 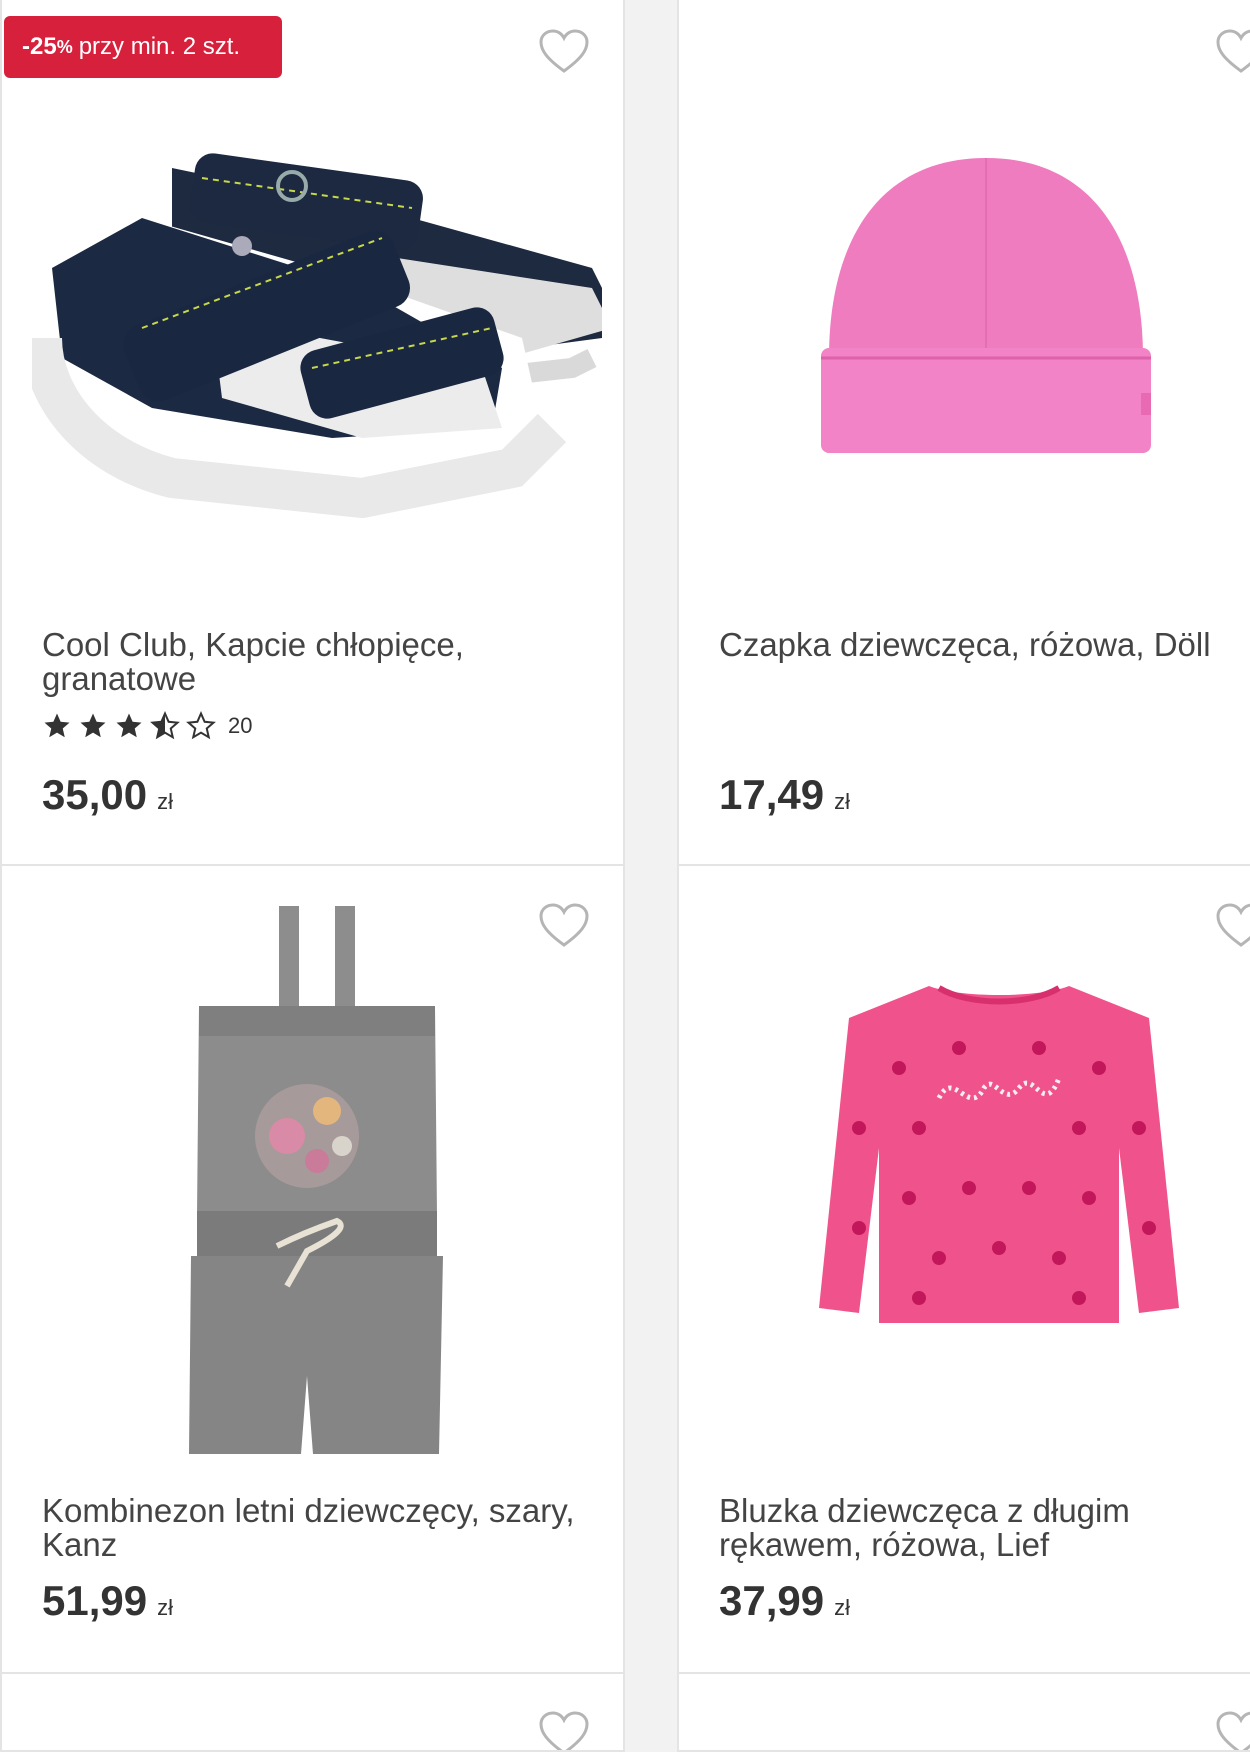 I want to click on promo-badge-percent: %, so click(x=64, y=46).